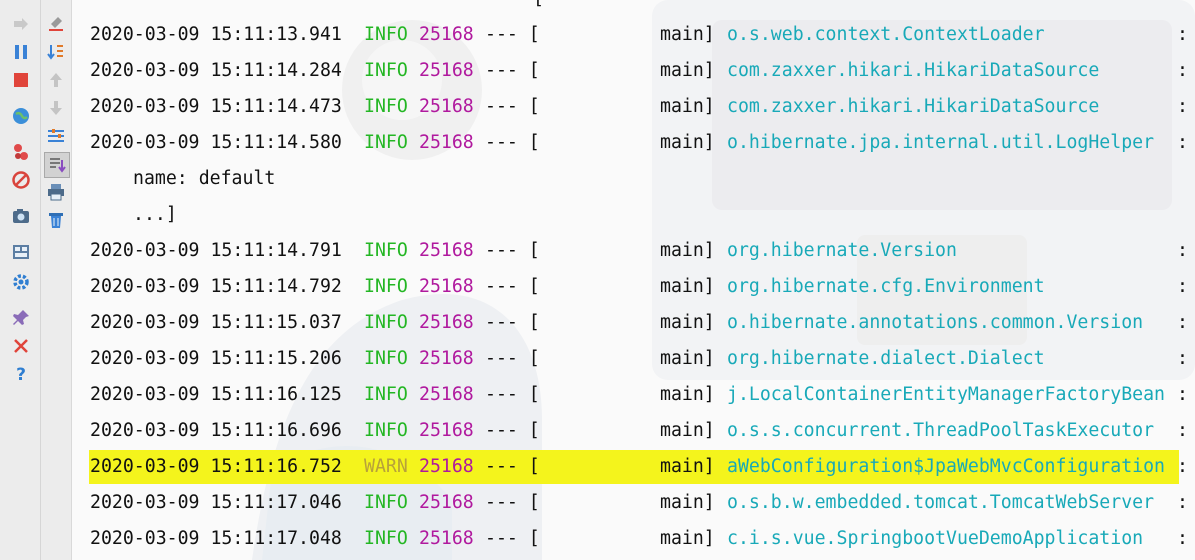 The image size is (1195, 560). What do you see at coordinates (941, 502) in the screenshot?
I see `log-logger-name: o.s.b.w.embedded.tomcat.TomcatWebServer` at bounding box center [941, 502].